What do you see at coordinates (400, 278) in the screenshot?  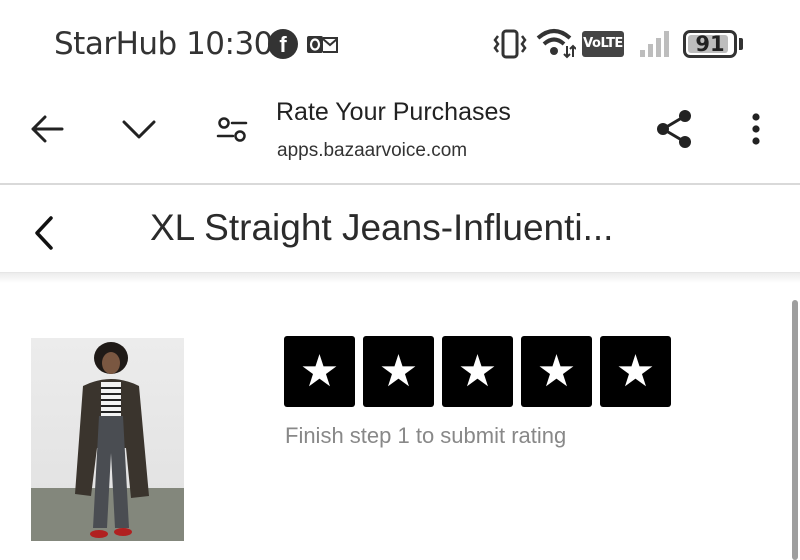 I see `header-shadow` at bounding box center [400, 278].